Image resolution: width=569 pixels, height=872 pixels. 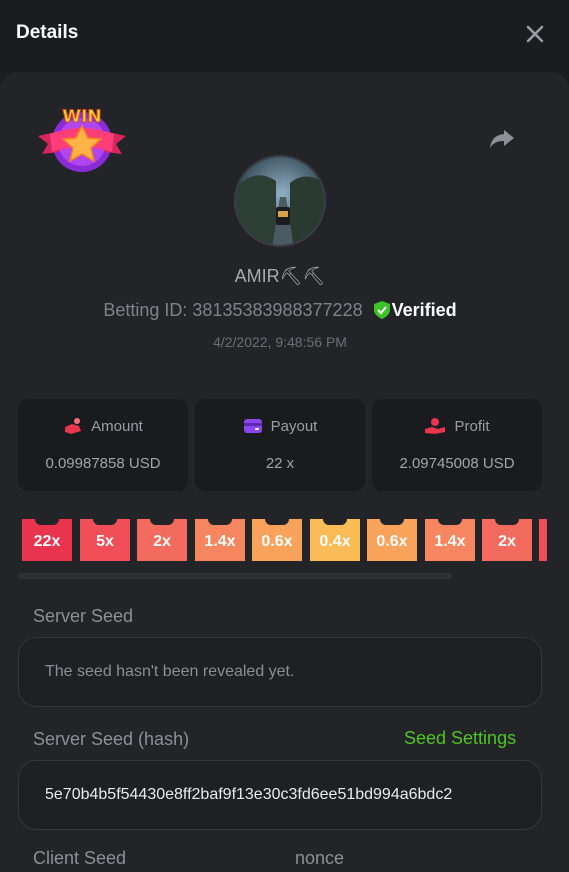 I want to click on profit-hand-icon, so click(x=435, y=426).